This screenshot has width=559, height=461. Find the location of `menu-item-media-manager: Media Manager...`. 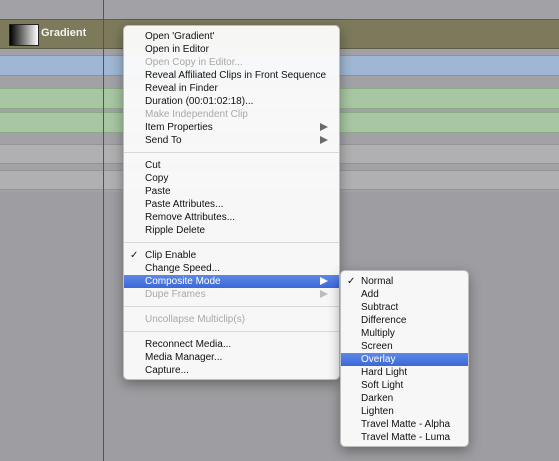

menu-item-media-manager: Media Manager... is located at coordinates (231, 357).